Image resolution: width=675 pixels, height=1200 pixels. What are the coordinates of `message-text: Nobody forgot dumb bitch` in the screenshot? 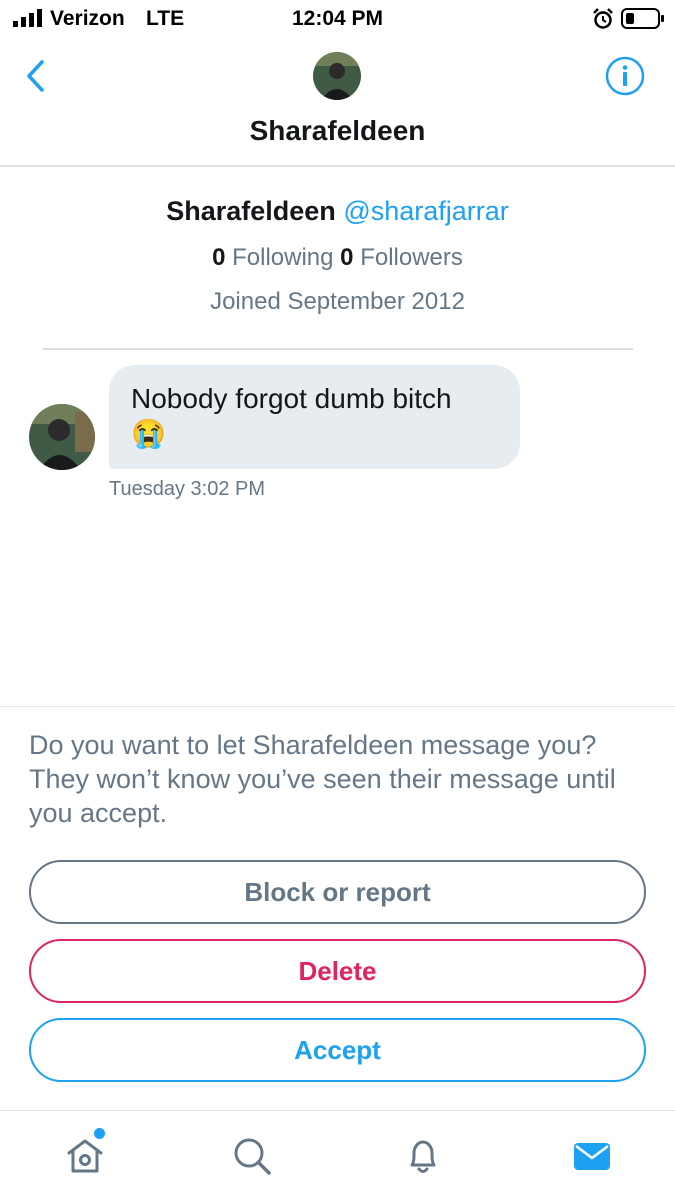 It's located at (291, 398).